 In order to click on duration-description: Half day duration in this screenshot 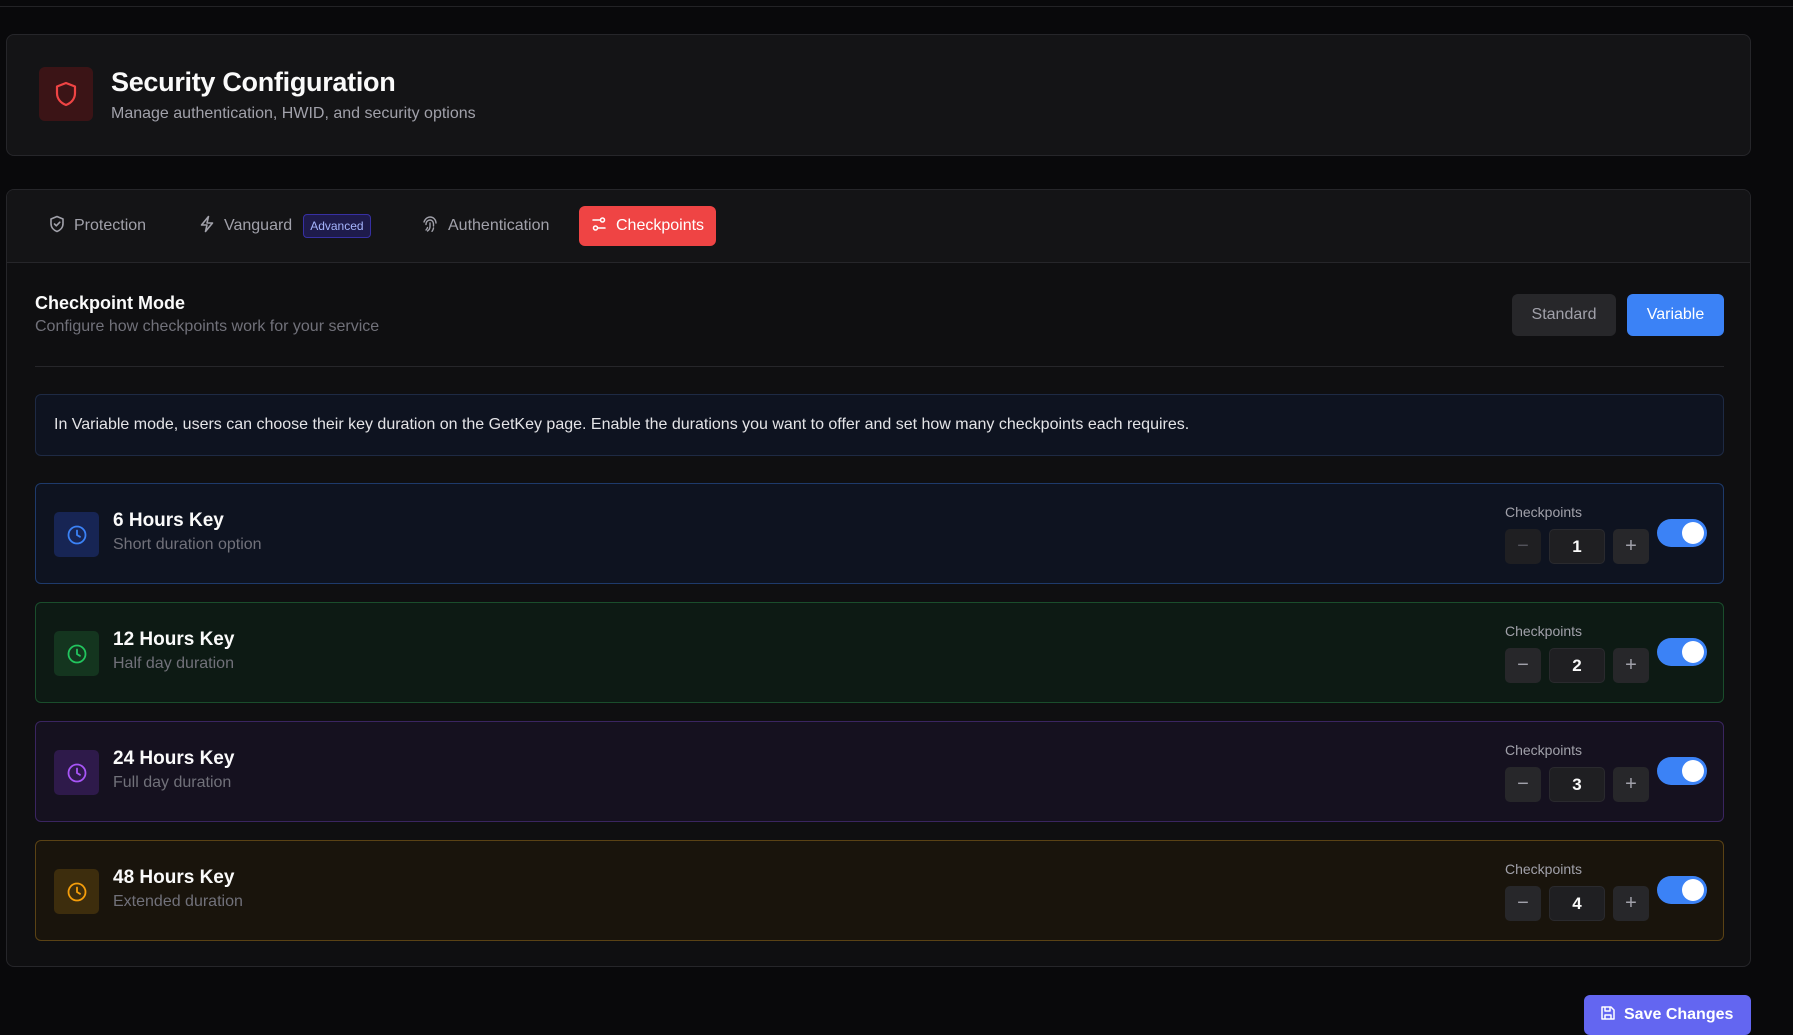, I will do `click(173, 663)`.